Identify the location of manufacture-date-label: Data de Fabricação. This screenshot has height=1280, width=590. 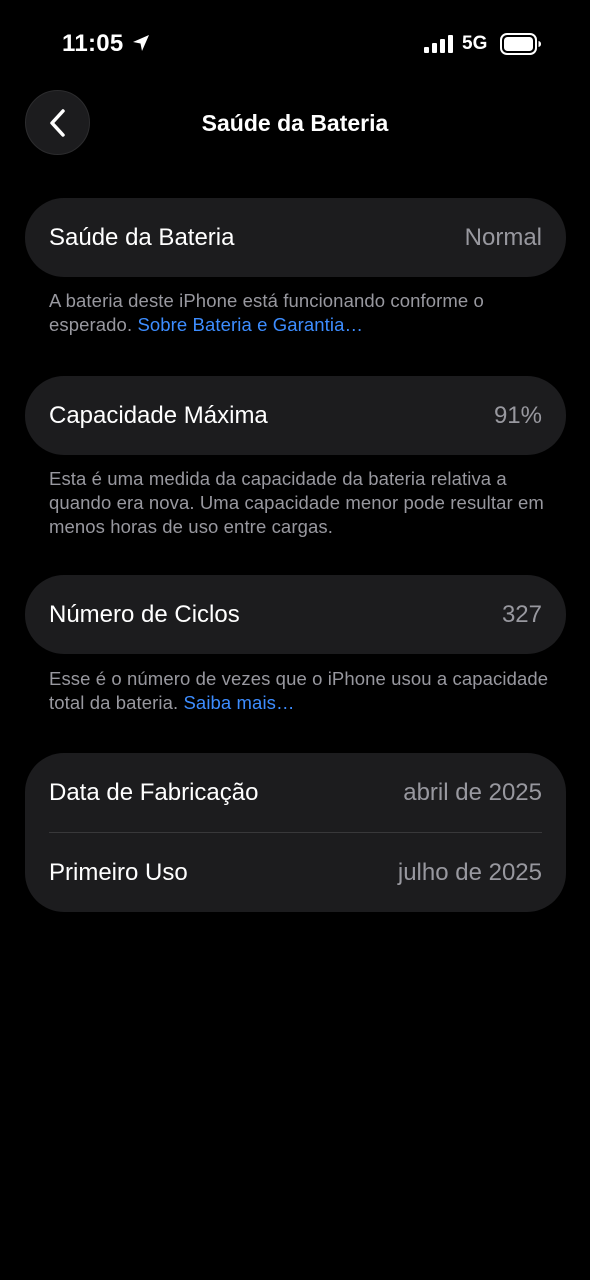
(154, 792).